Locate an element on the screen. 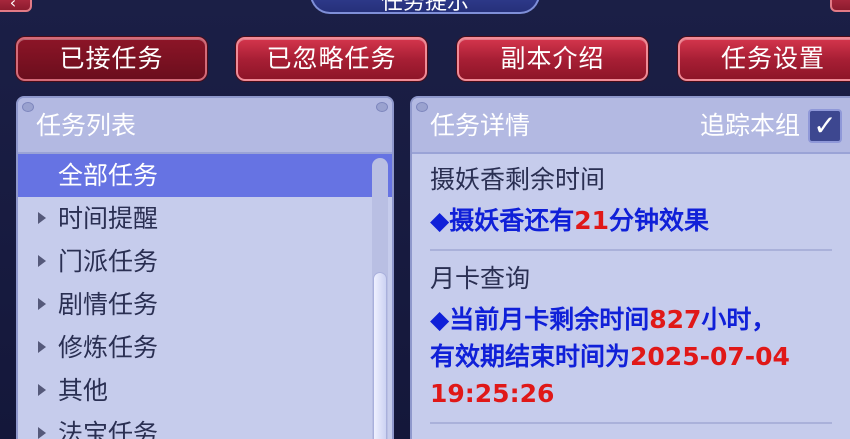 The height and width of the screenshot is (439, 850). scrollbar-thumb is located at coordinates (380, 355).